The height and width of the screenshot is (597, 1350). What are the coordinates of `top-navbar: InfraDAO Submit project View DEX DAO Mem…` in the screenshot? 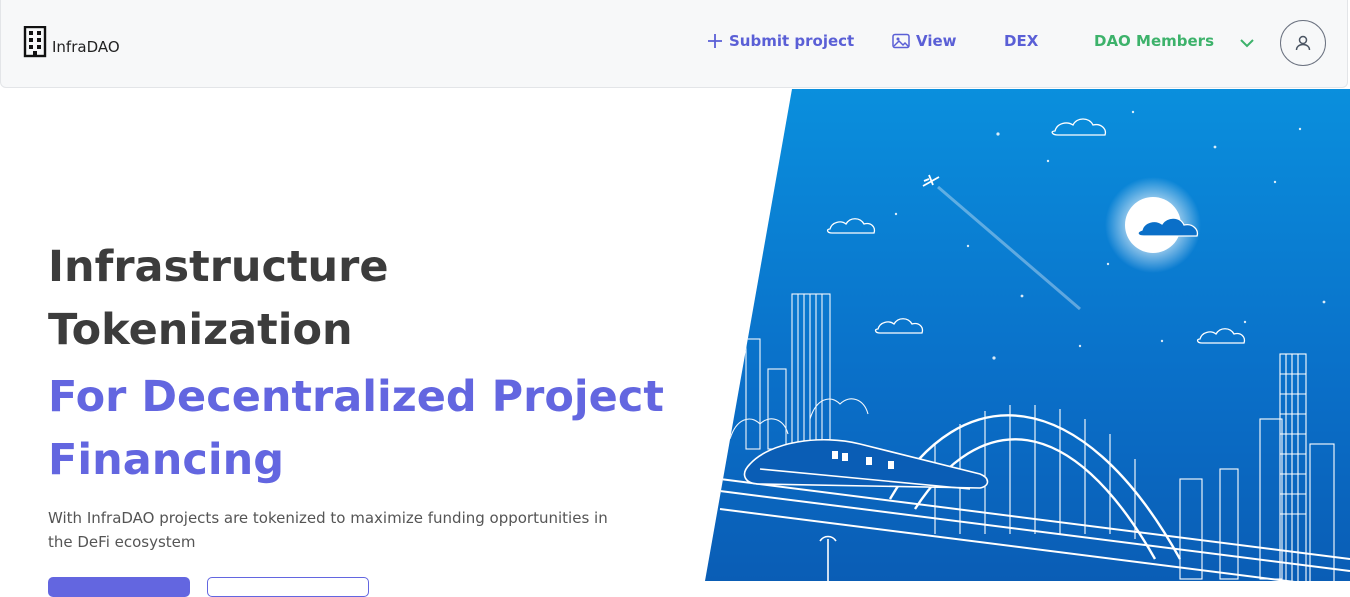 It's located at (674, 44).